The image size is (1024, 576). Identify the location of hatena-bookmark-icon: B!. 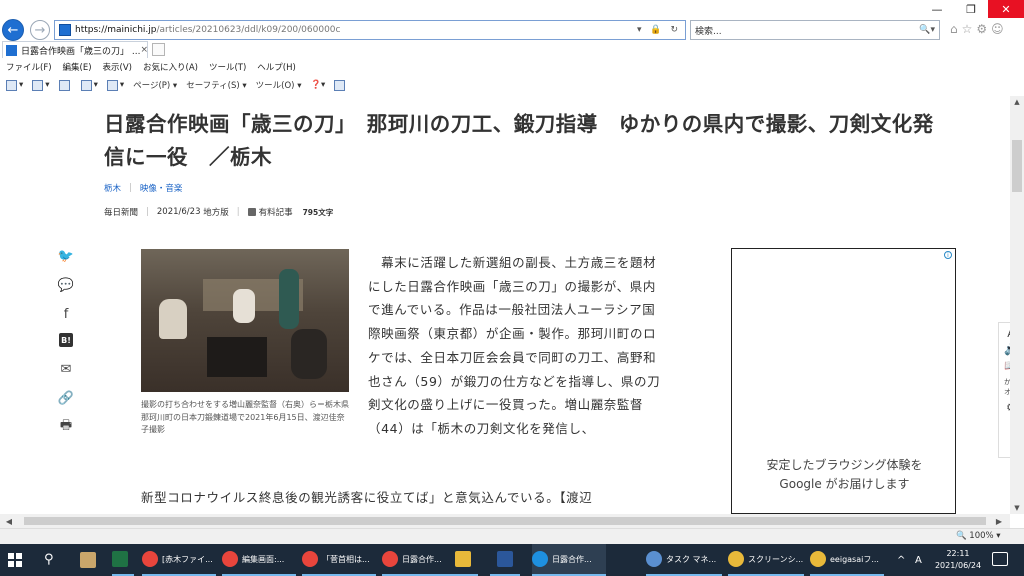
(66, 340).